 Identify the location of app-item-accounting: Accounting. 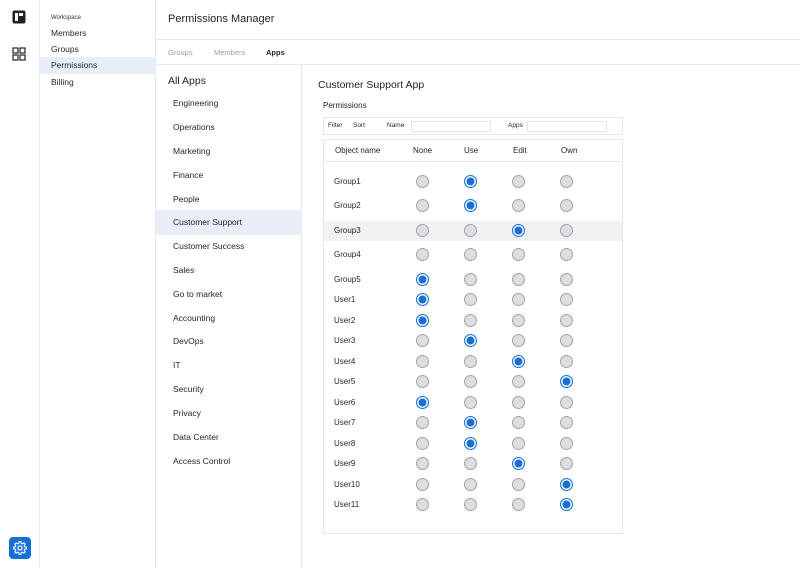
(229, 318).